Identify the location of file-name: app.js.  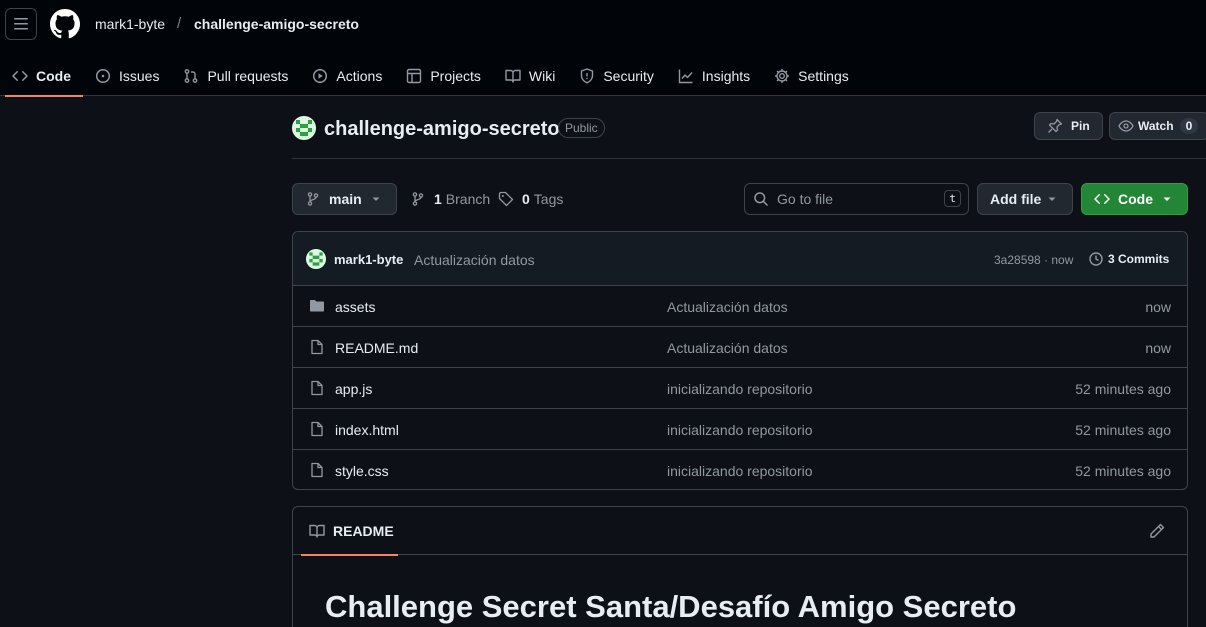
(353, 389).